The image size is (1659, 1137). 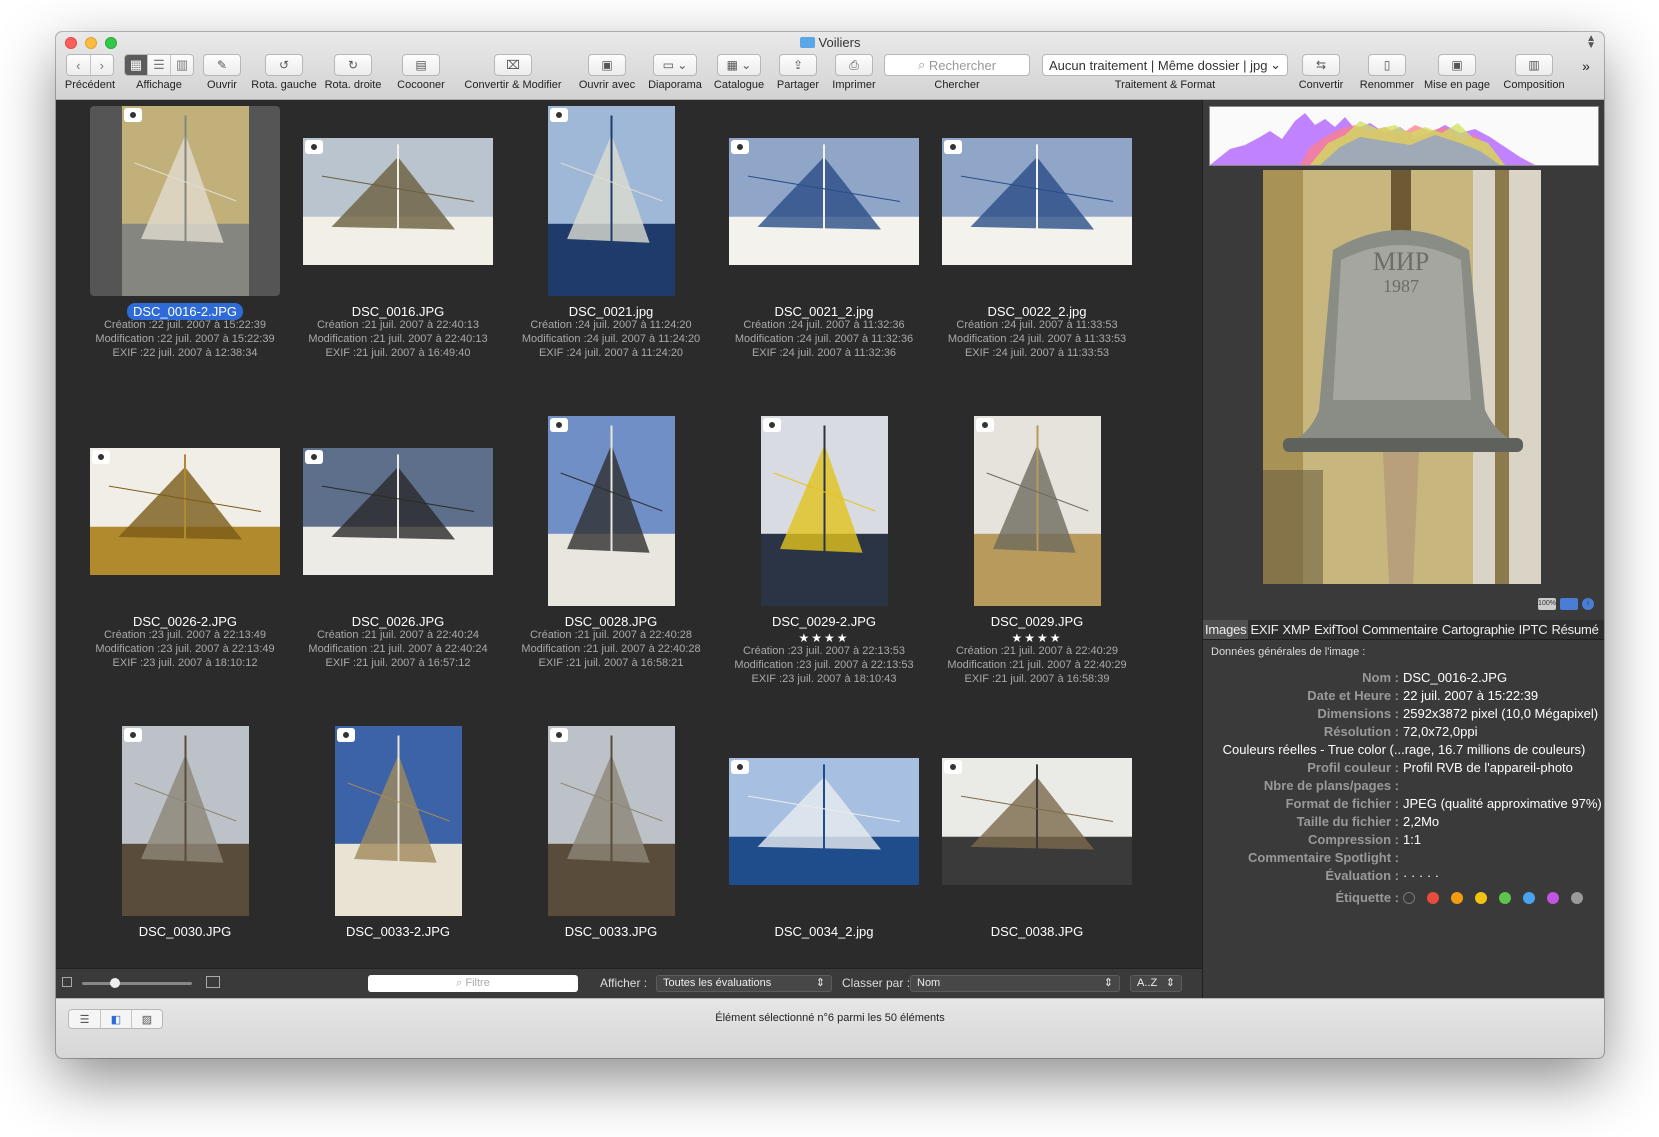 I want to click on catalog-button: ▦ ⌄ Catalogue, so click(x=739, y=72).